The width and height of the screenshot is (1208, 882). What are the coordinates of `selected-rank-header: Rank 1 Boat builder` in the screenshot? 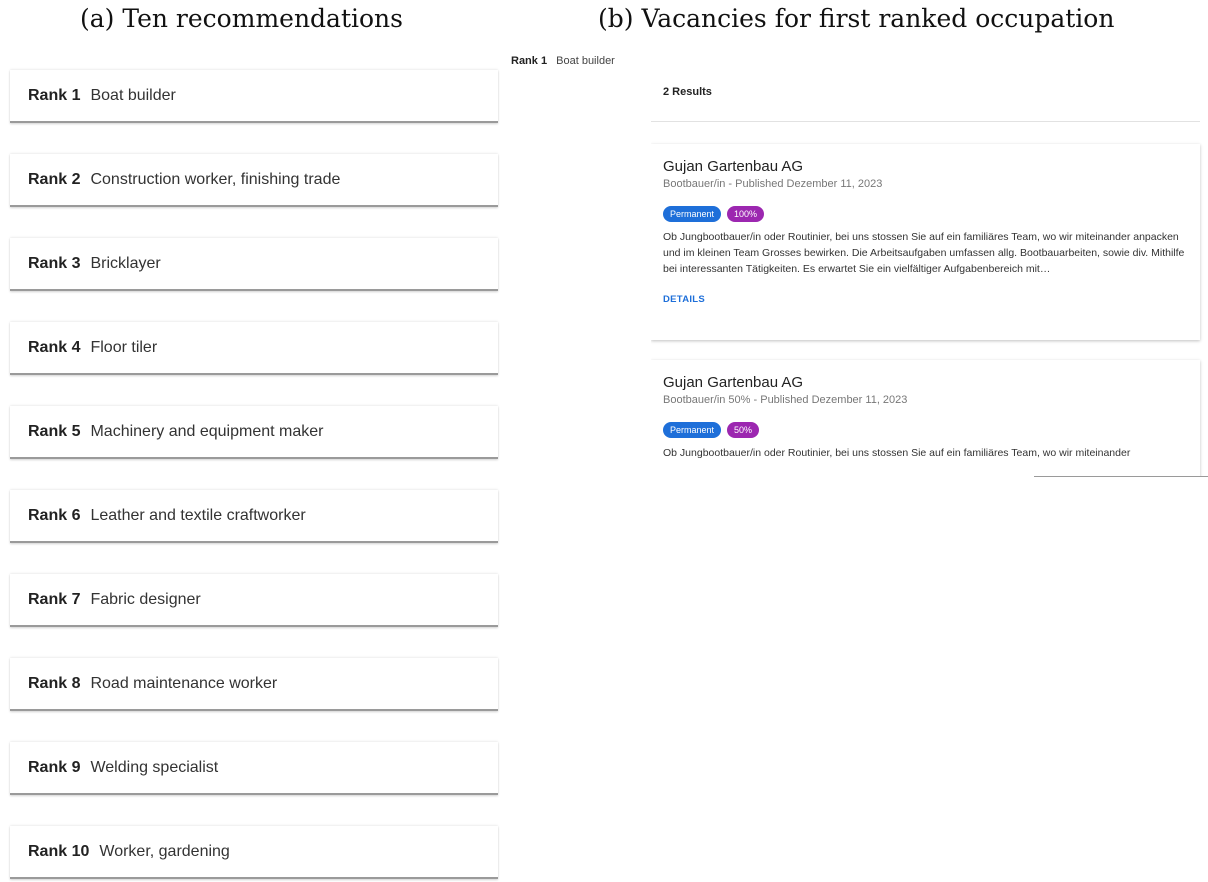 It's located at (563, 61).